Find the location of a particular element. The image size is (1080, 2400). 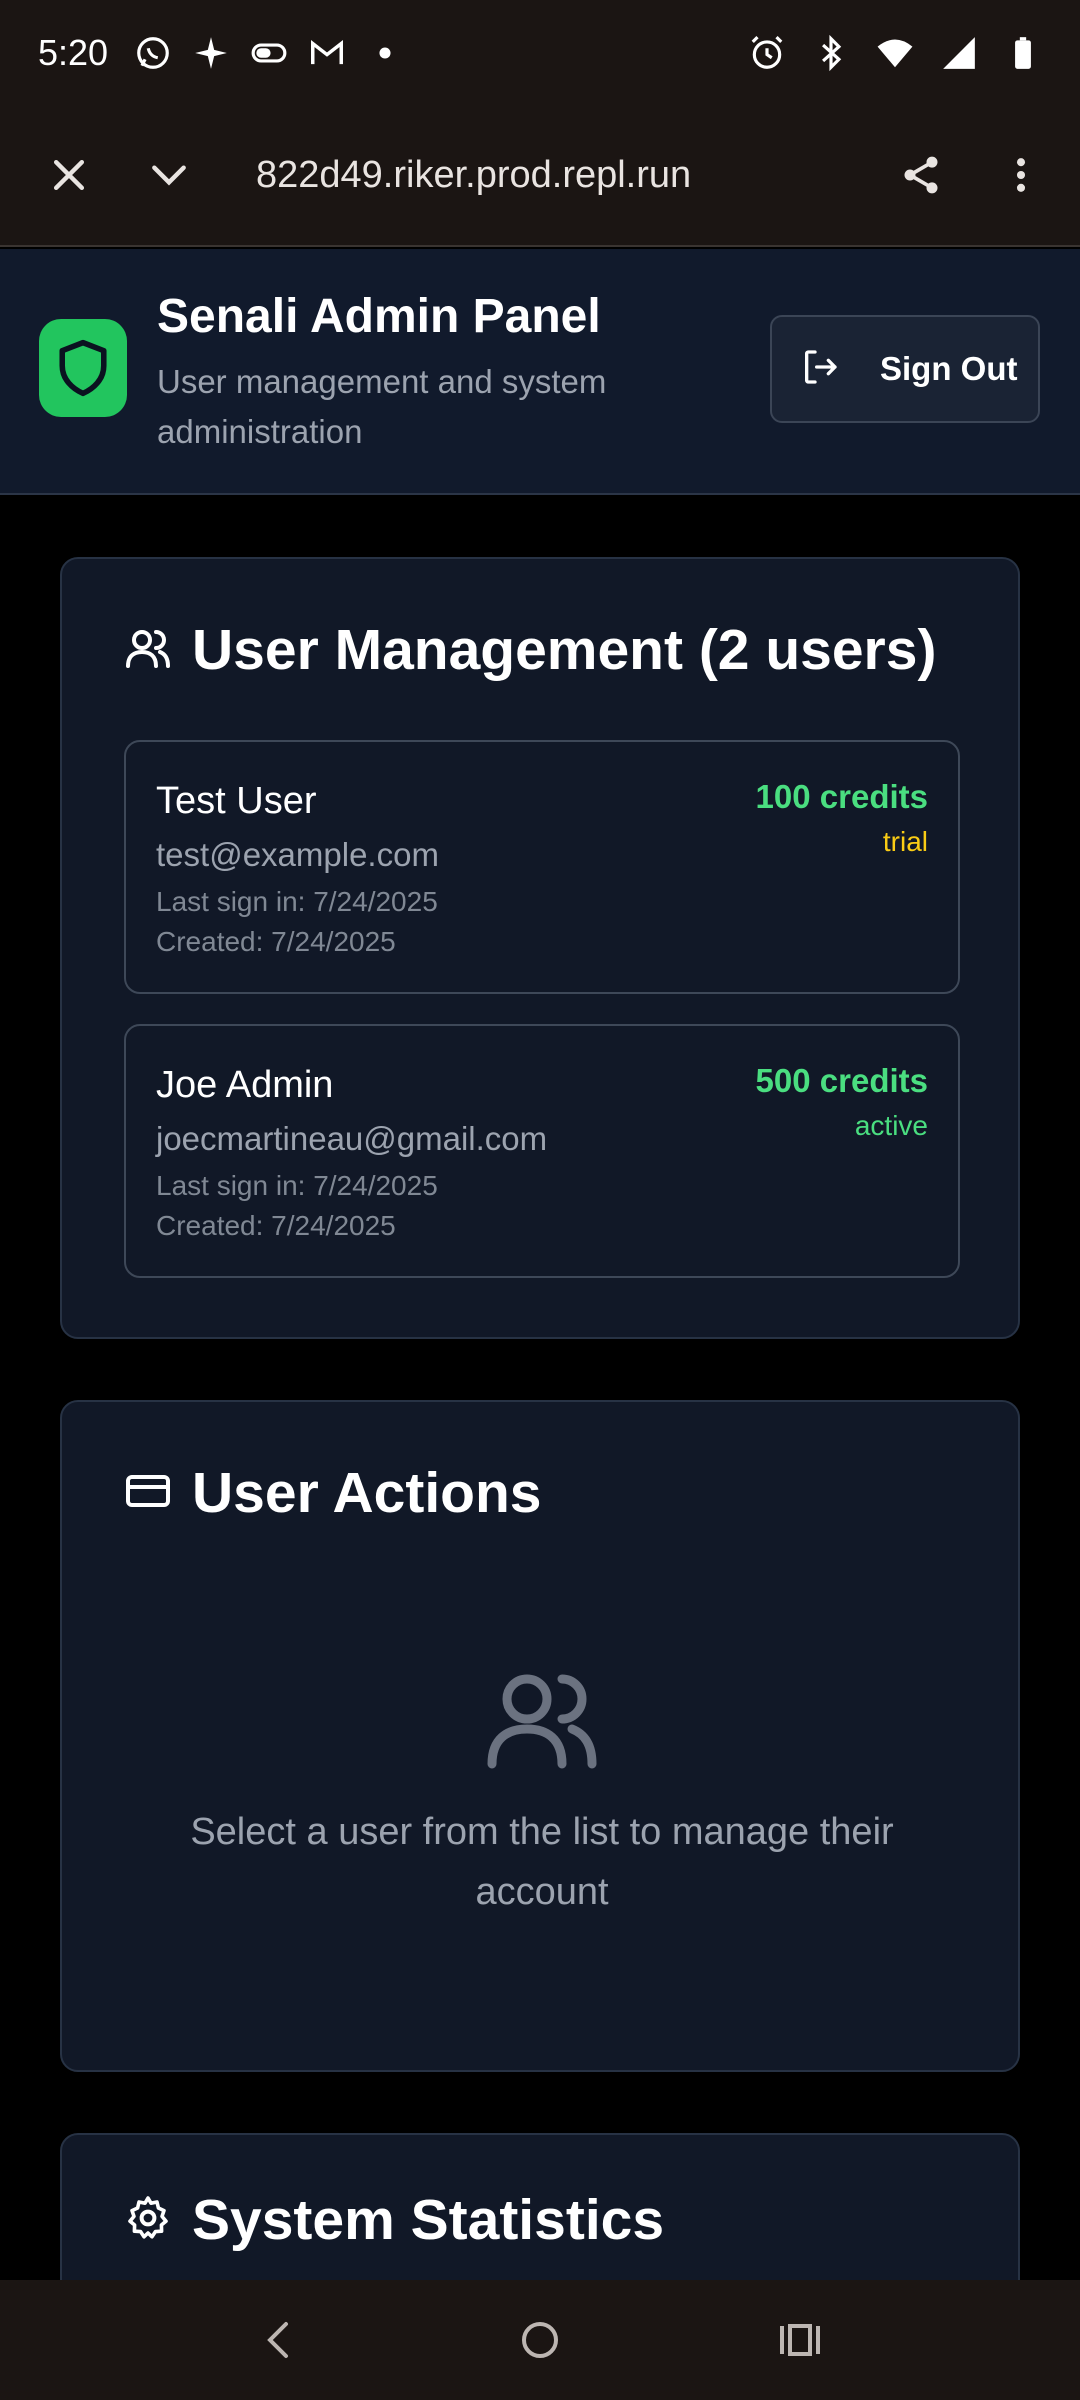

user-name: Joe Admin is located at coordinates (245, 1085).